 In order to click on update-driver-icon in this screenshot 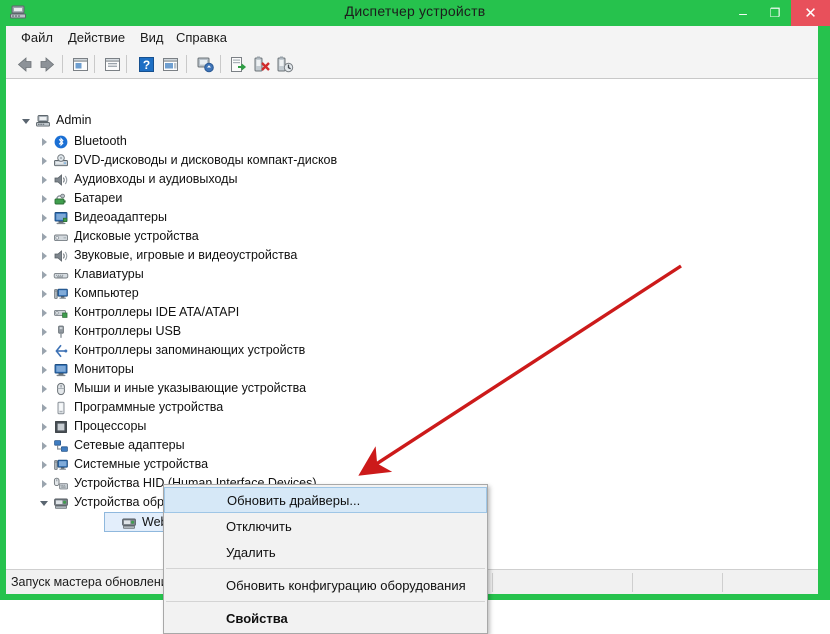, I will do `click(238, 64)`.